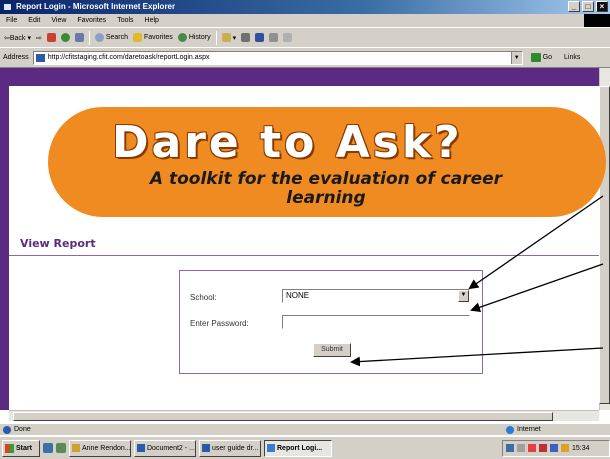  Describe the element at coordinates (516, 57) in the screenshot. I see `address-dropdown-button: ▼` at that location.